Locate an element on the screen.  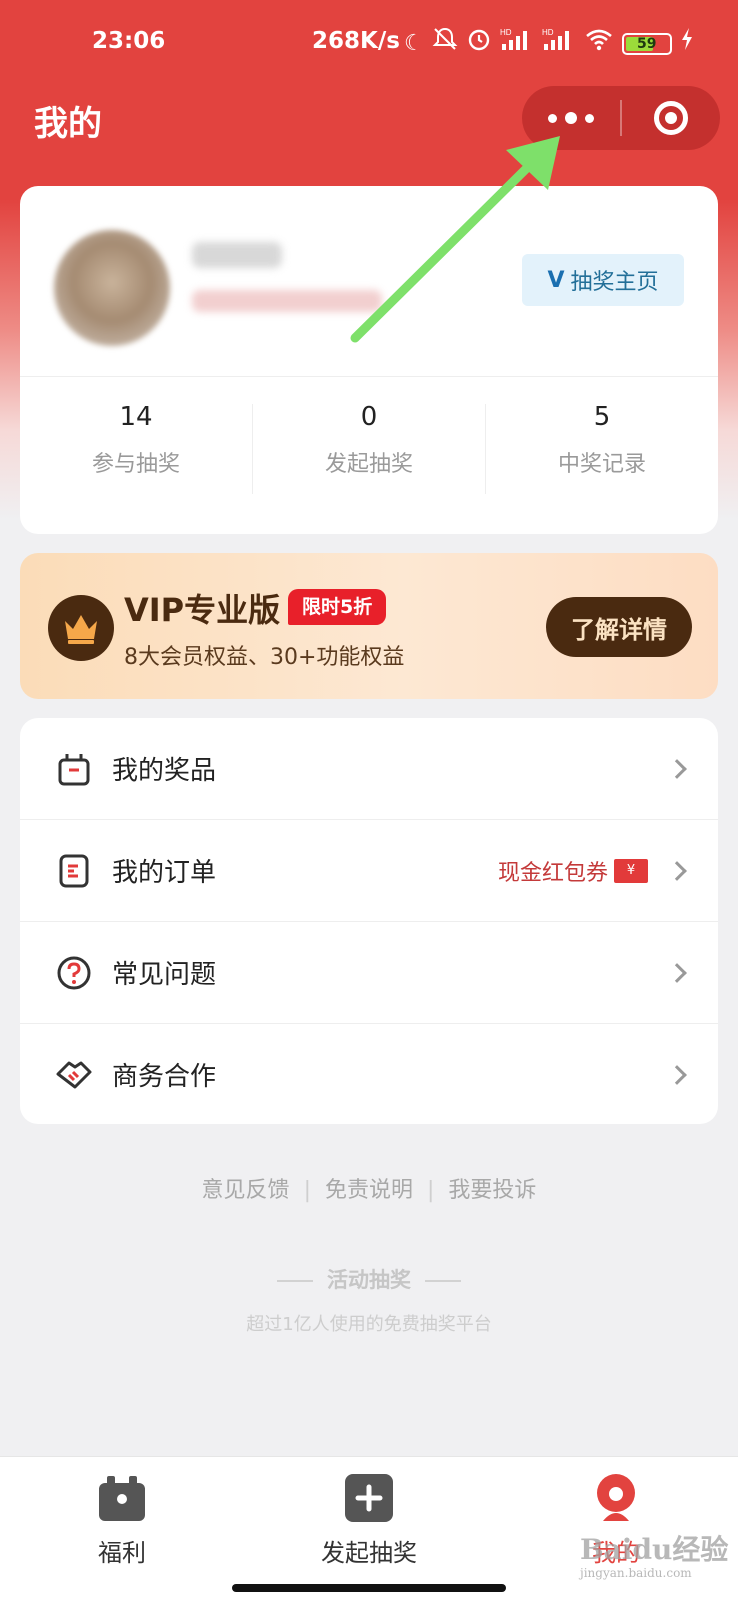
vip-subtitle: 8大会员权益、30+功能权益 is located at coordinates (264, 657).